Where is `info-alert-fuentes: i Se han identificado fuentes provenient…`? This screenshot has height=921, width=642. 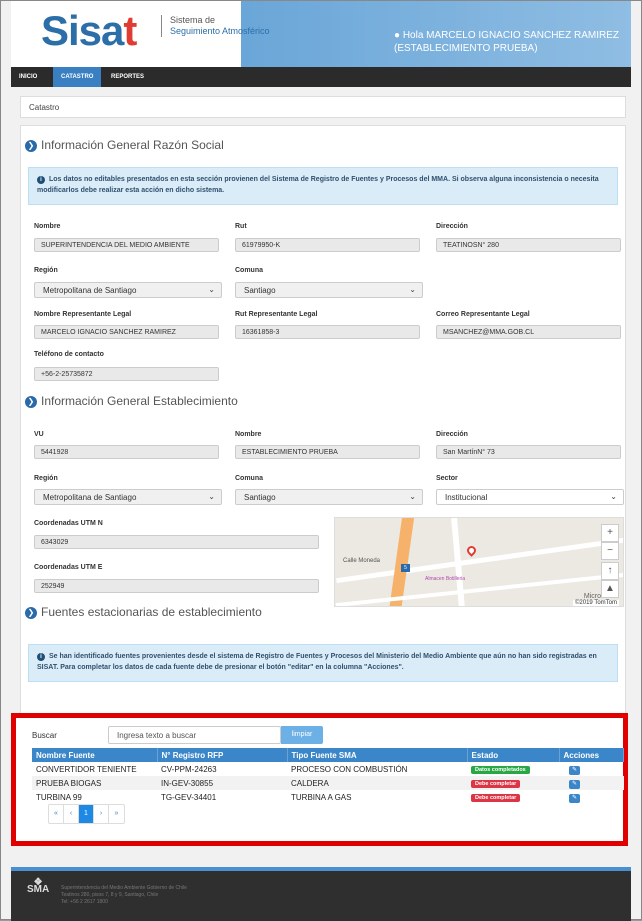 info-alert-fuentes: i Se han identificado fuentes provenient… is located at coordinates (323, 663).